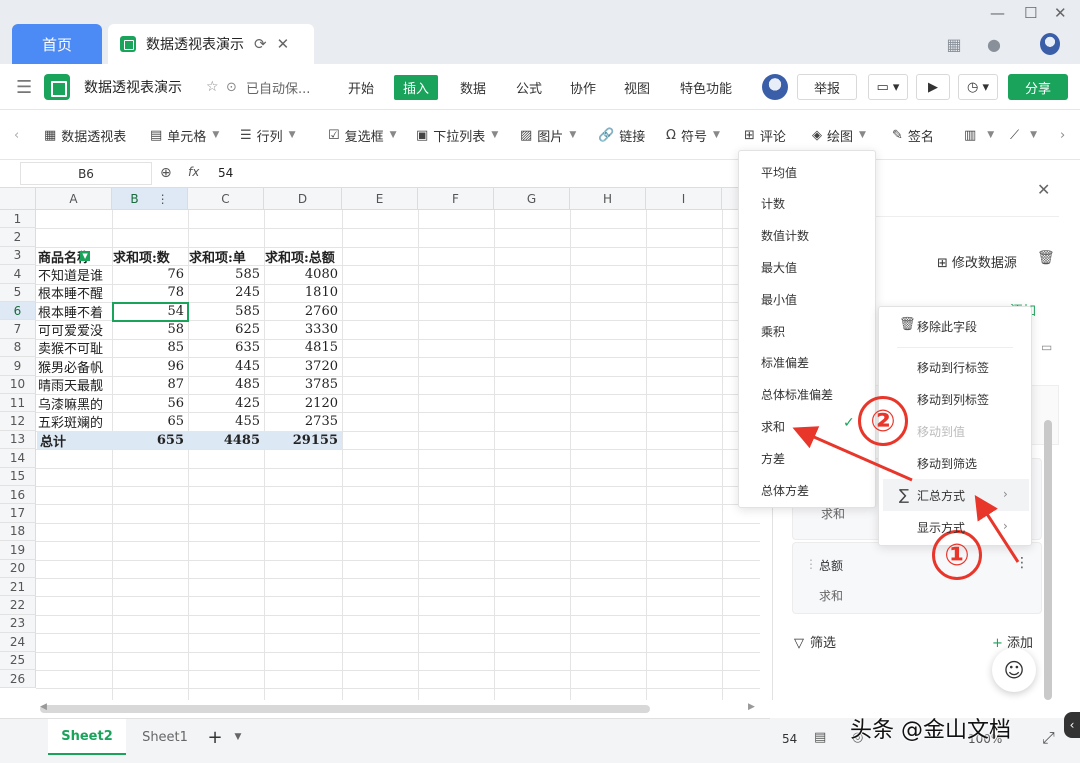  I want to click on column-more-icon: ⋮, so click(163, 199).